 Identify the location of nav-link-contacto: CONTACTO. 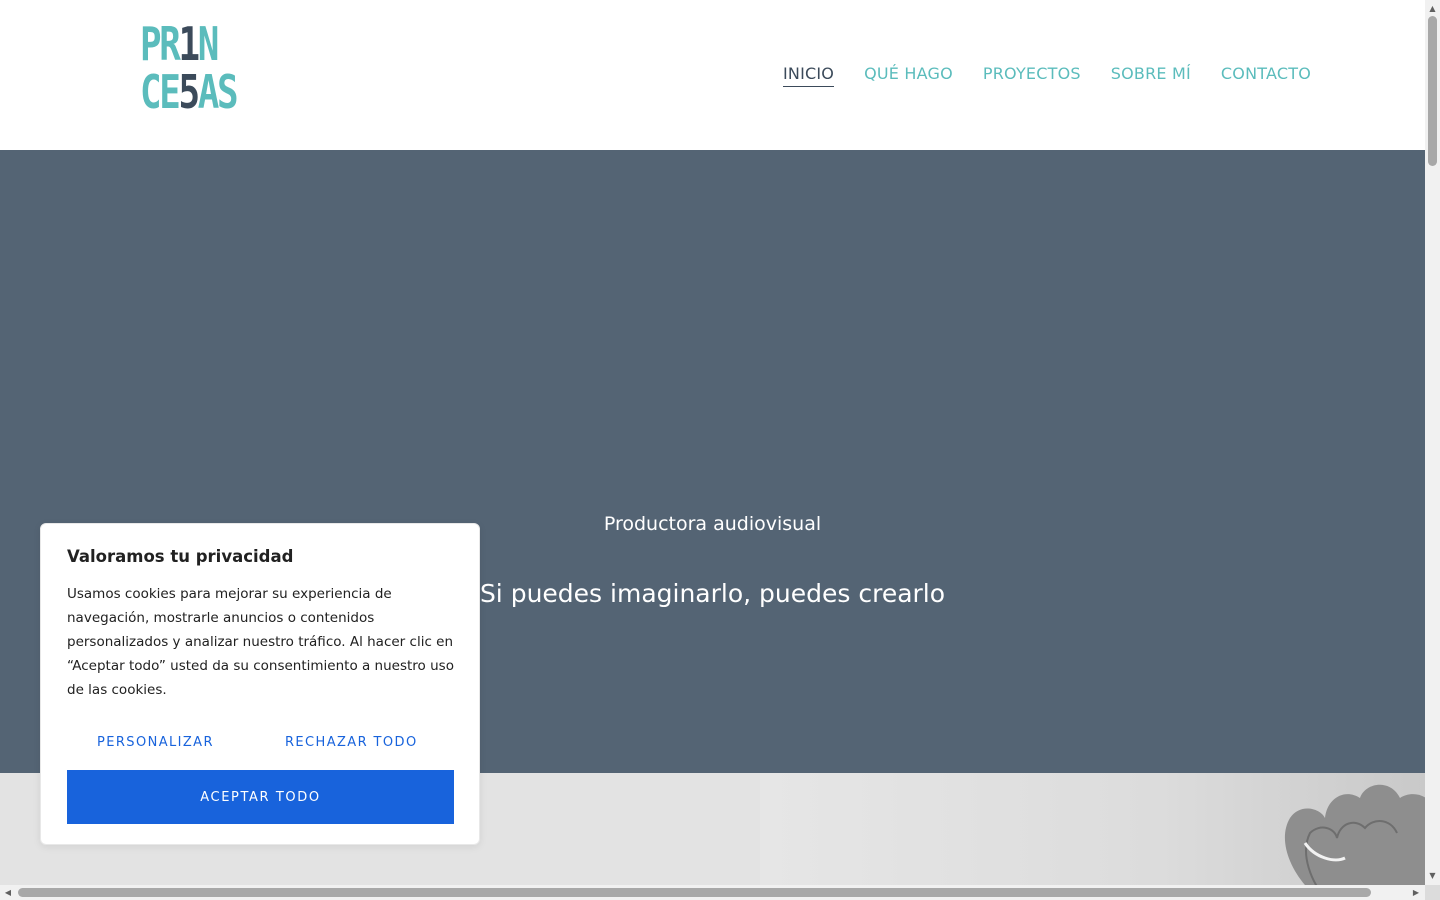
(1266, 75).